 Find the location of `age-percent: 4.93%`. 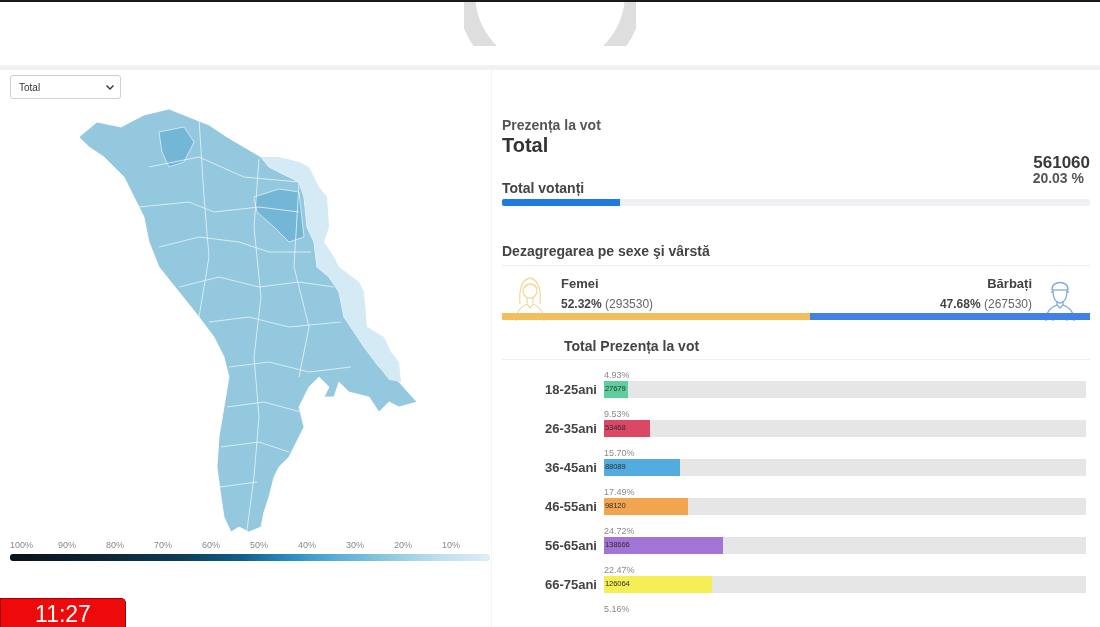

age-percent: 4.93% is located at coordinates (617, 375).